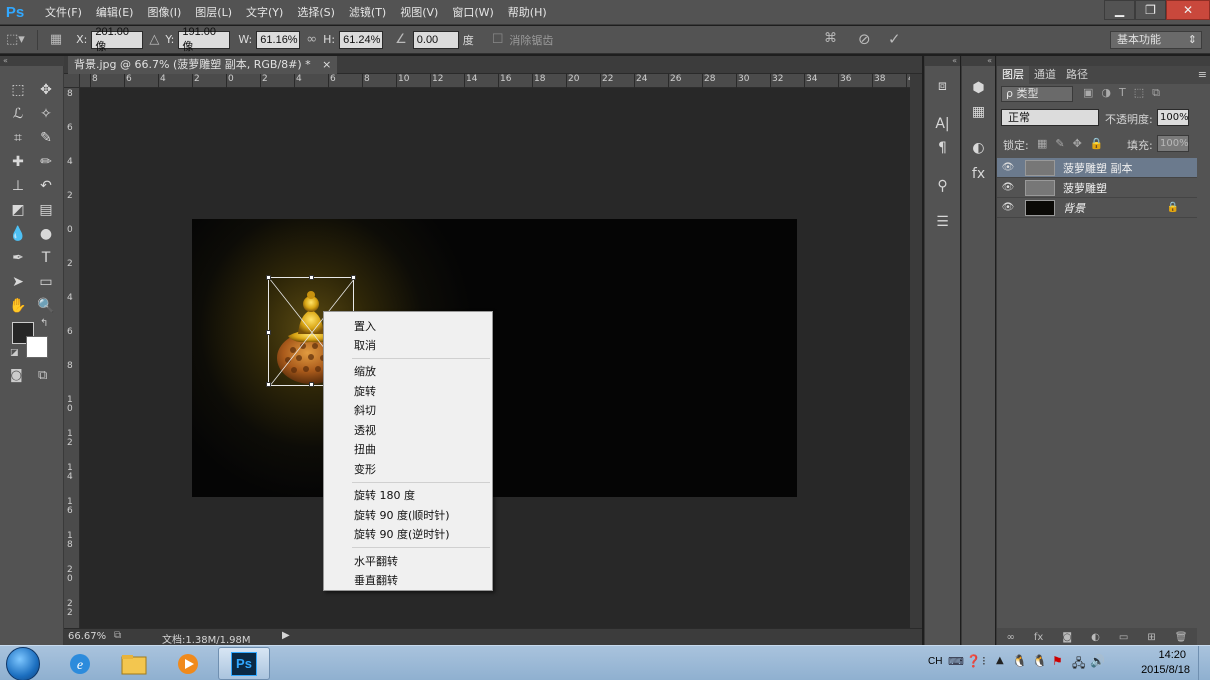  What do you see at coordinates (46, 114) in the screenshot?
I see `magic-wand-tool-icon: ✧` at bounding box center [46, 114].